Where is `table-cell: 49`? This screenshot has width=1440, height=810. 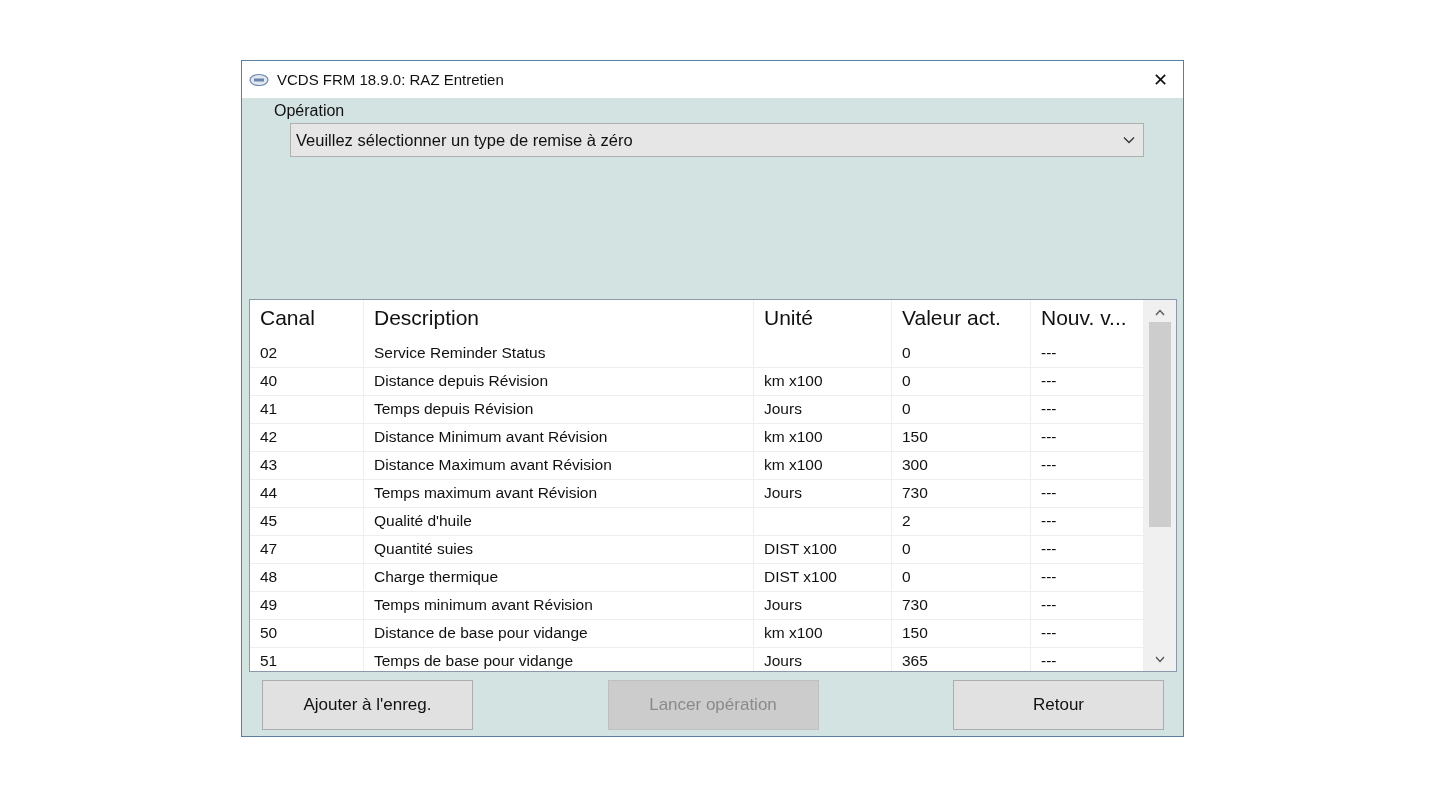 table-cell: 49 is located at coordinates (269, 604).